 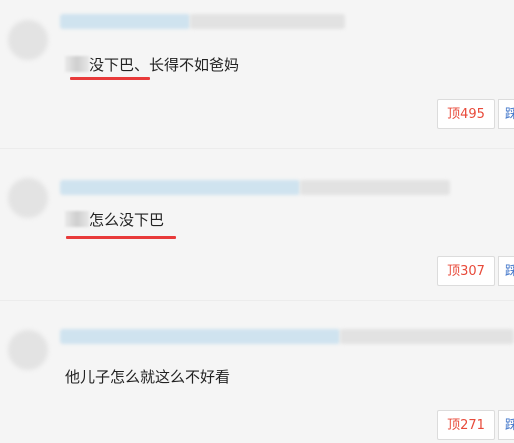 I want to click on upvote-button: 顶307, so click(x=466, y=271).